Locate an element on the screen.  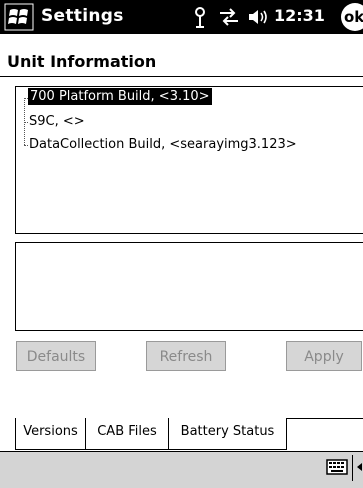
tab-battery-status: Battery Status is located at coordinates (228, 434).